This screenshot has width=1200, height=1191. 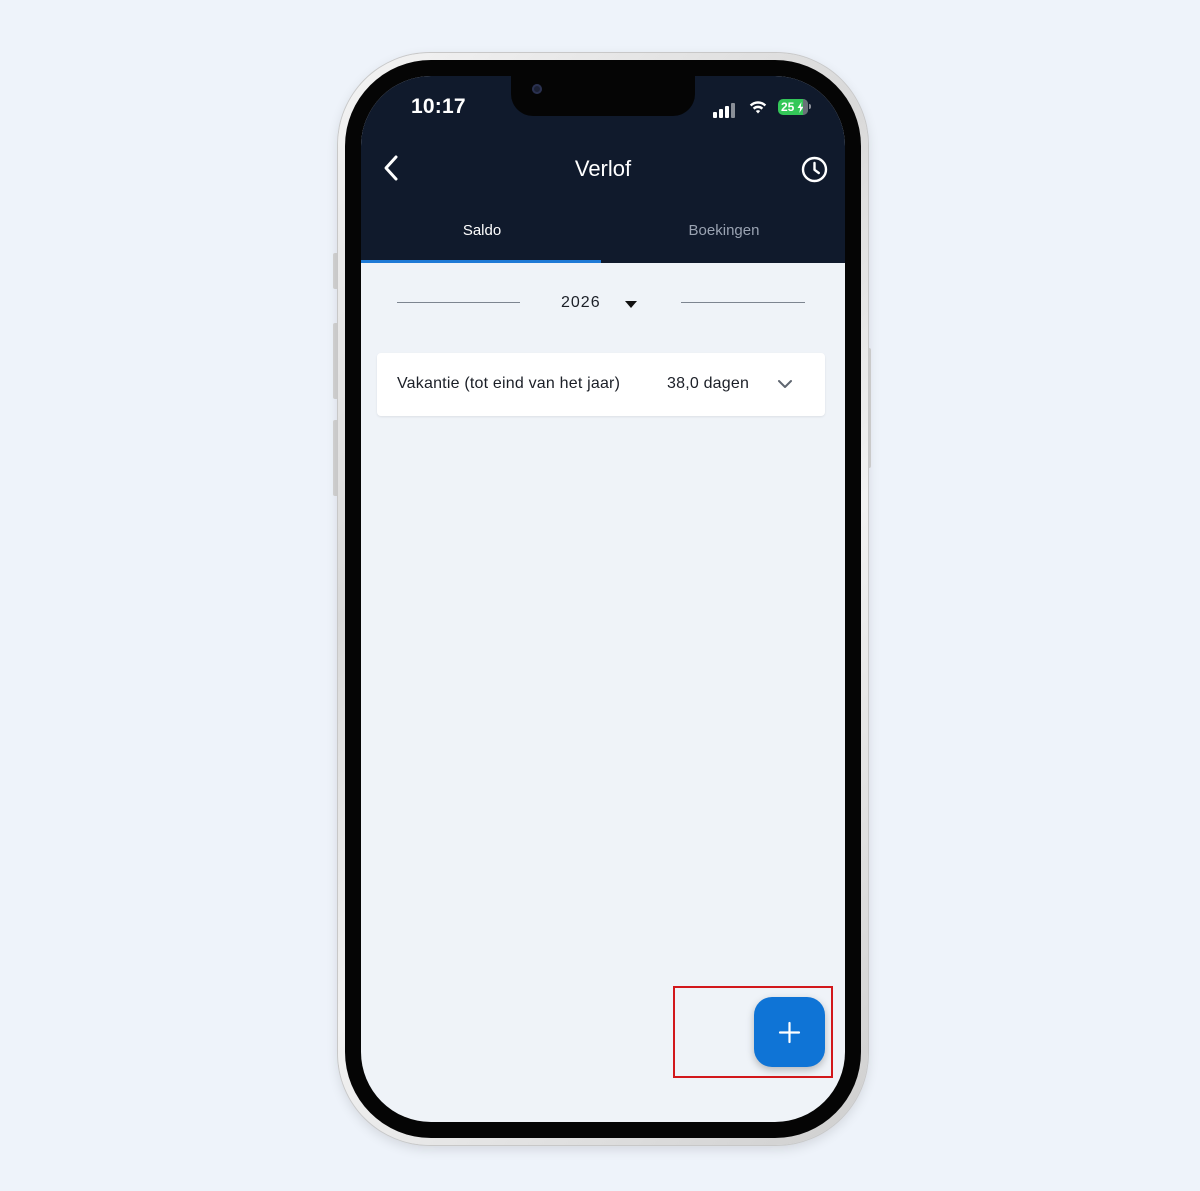 I want to click on active-tab-indicator, so click(x=481, y=261).